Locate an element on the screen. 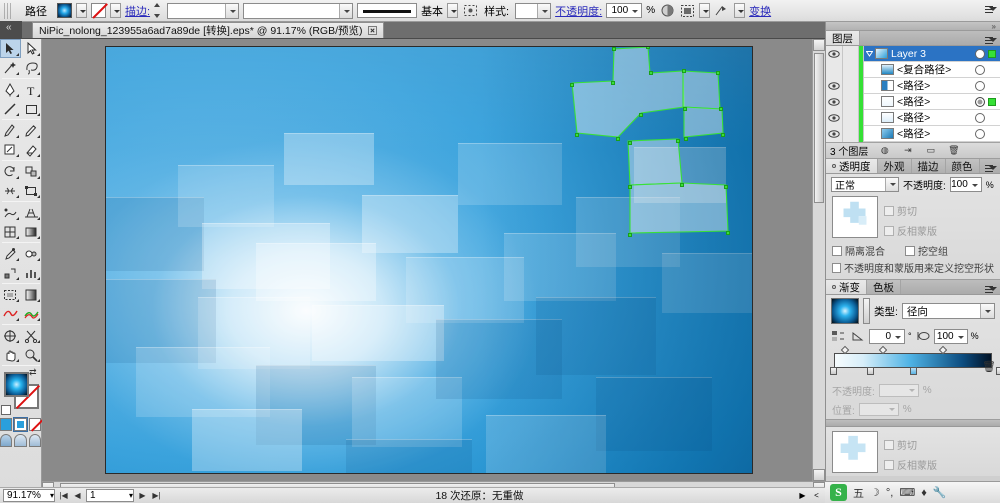  tab-secondary-3: 颜色 is located at coordinates (962, 166).